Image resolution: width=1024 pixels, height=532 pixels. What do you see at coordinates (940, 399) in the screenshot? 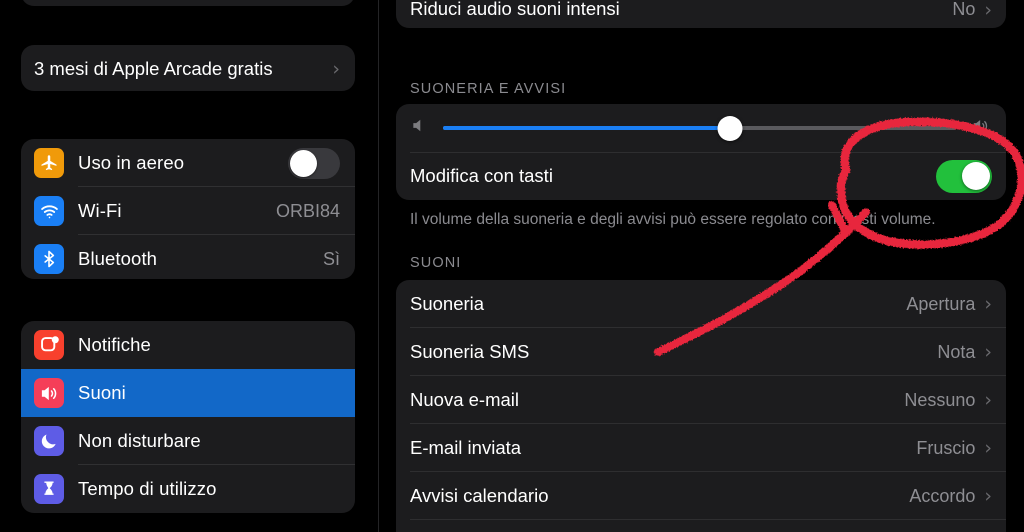
I see `row-value: Nessuno` at bounding box center [940, 399].